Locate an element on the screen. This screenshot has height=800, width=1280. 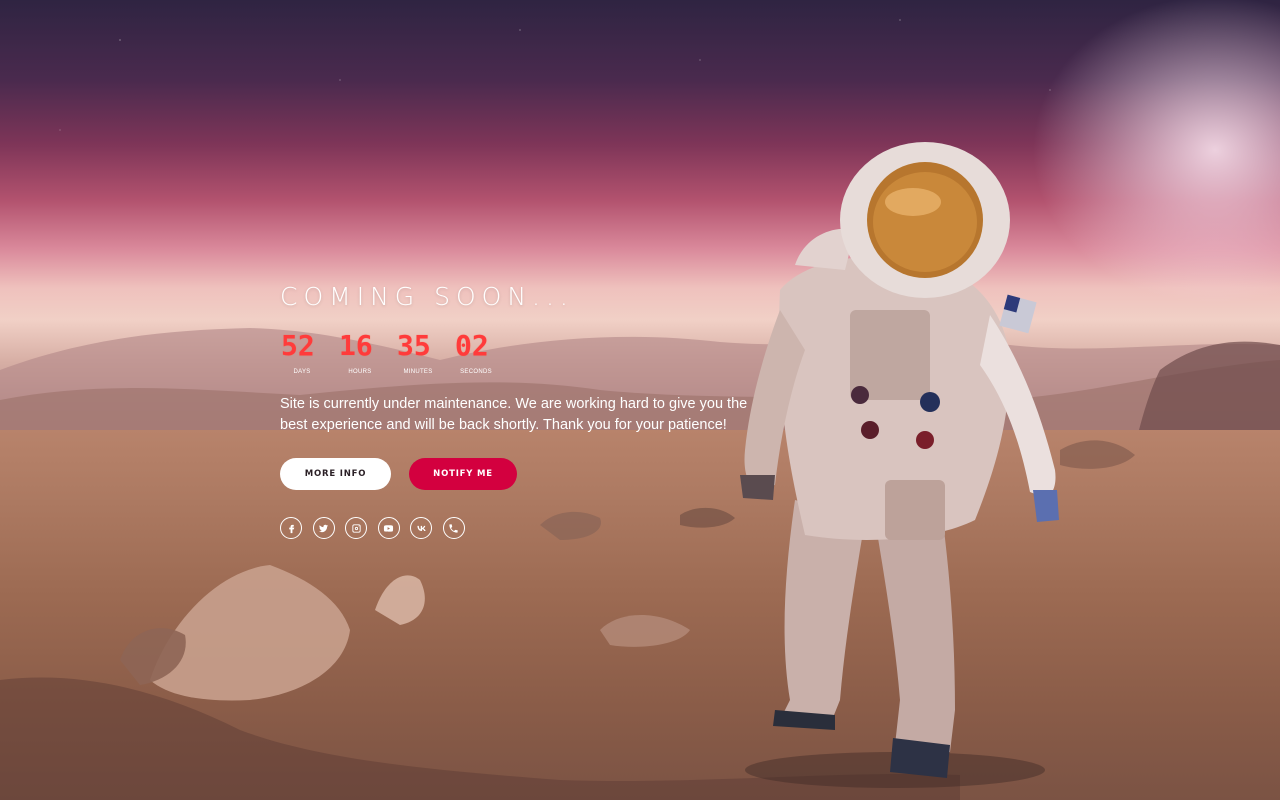
instagram-link is located at coordinates (356, 528).